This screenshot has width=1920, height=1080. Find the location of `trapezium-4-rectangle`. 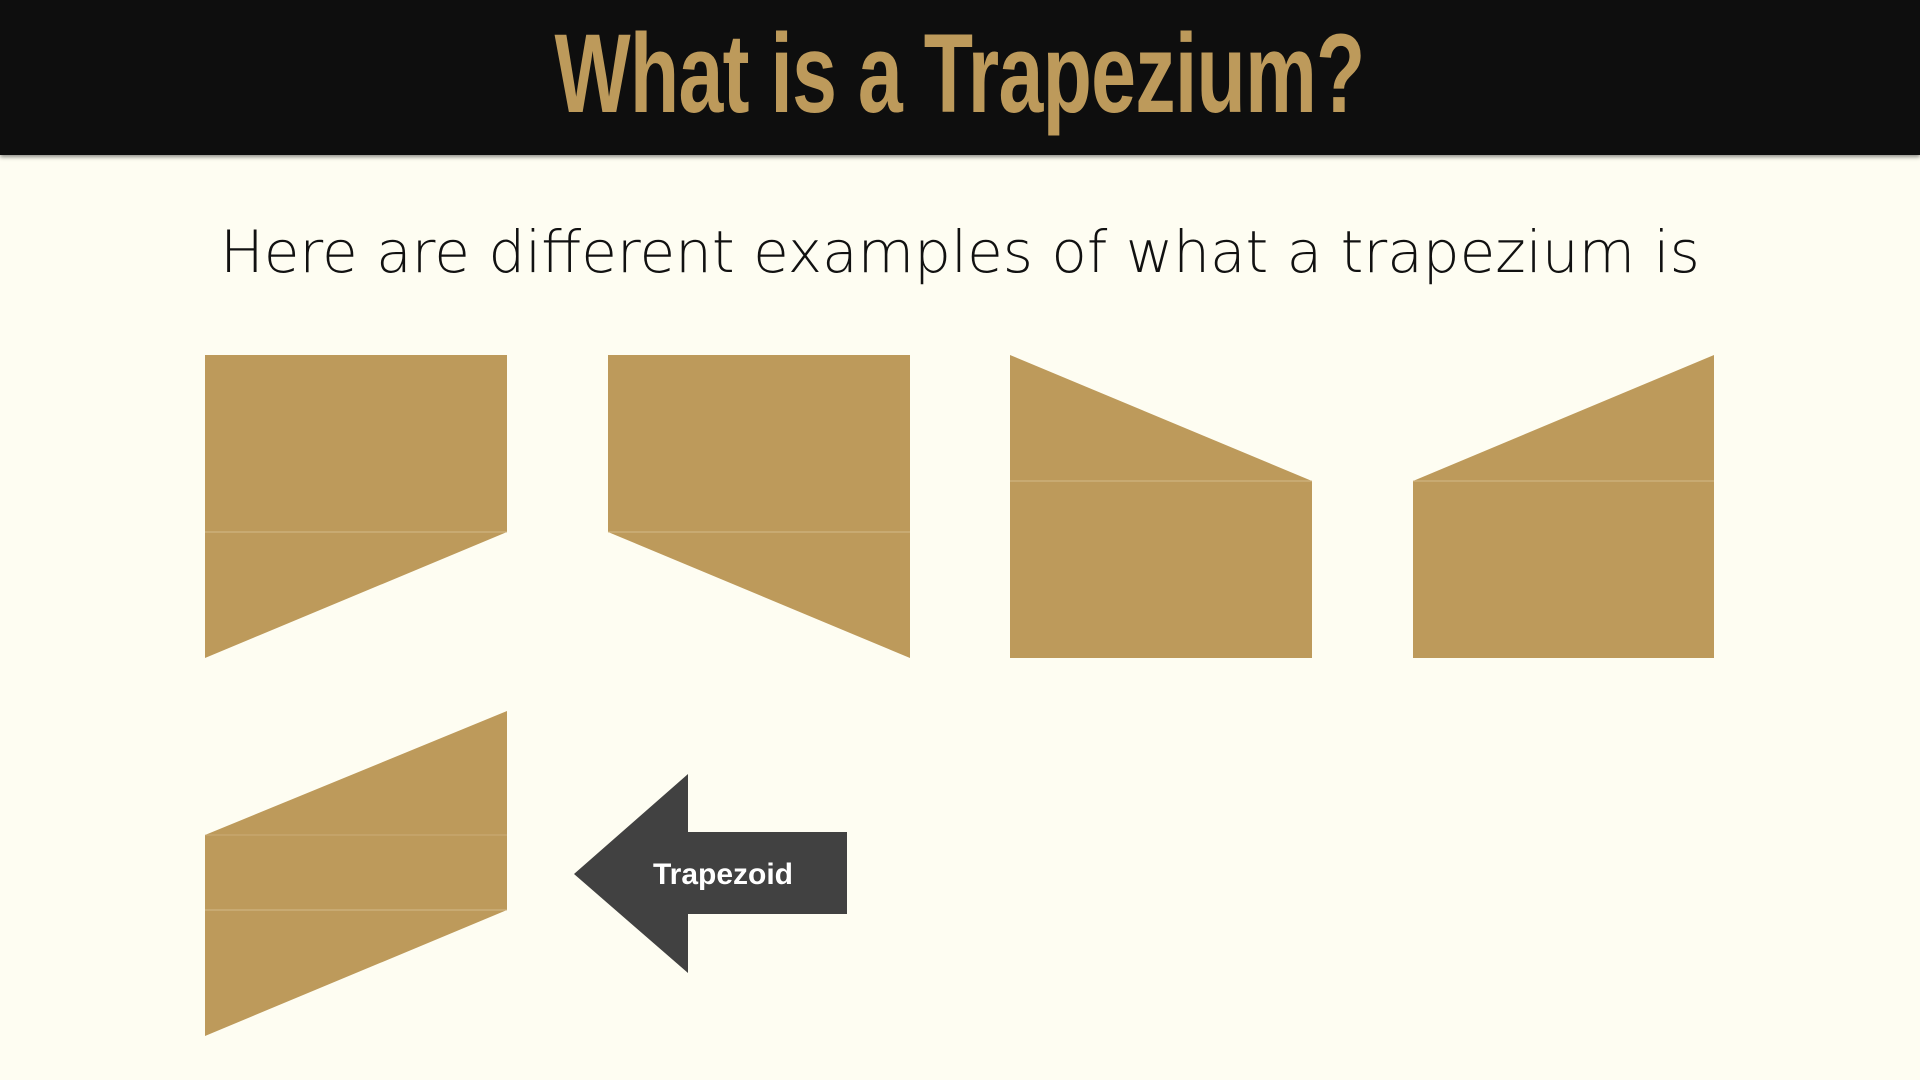

trapezium-4-rectangle is located at coordinates (1563, 569).